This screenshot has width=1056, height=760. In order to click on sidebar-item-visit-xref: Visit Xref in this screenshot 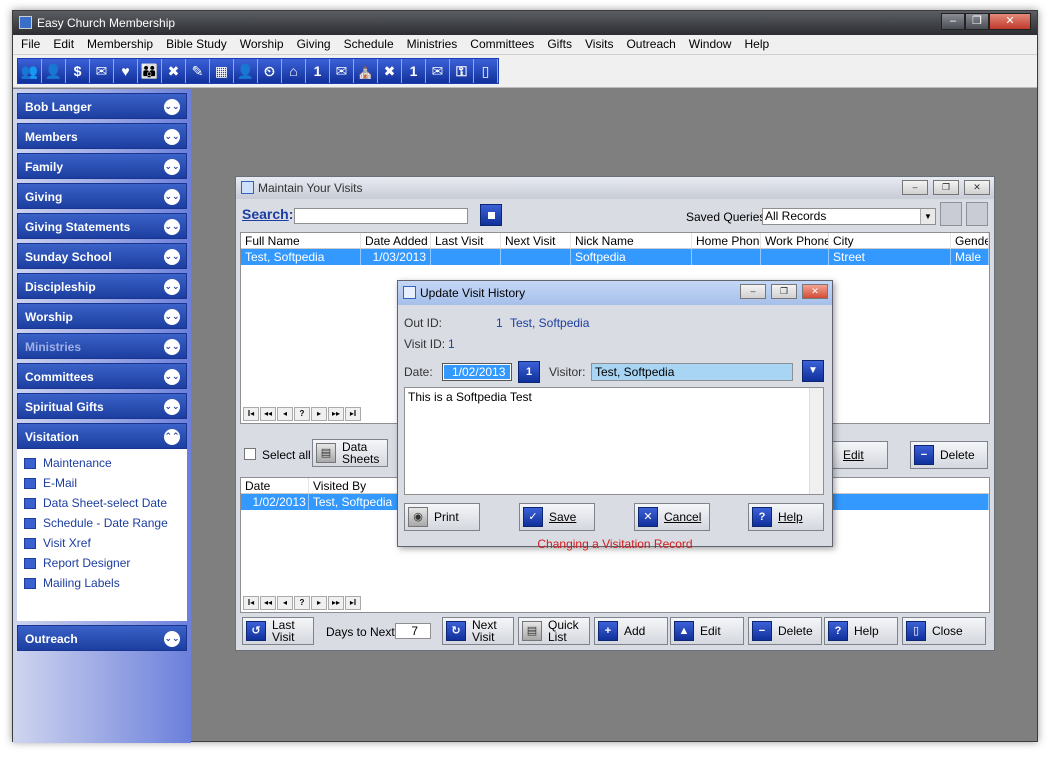, I will do `click(102, 543)`.